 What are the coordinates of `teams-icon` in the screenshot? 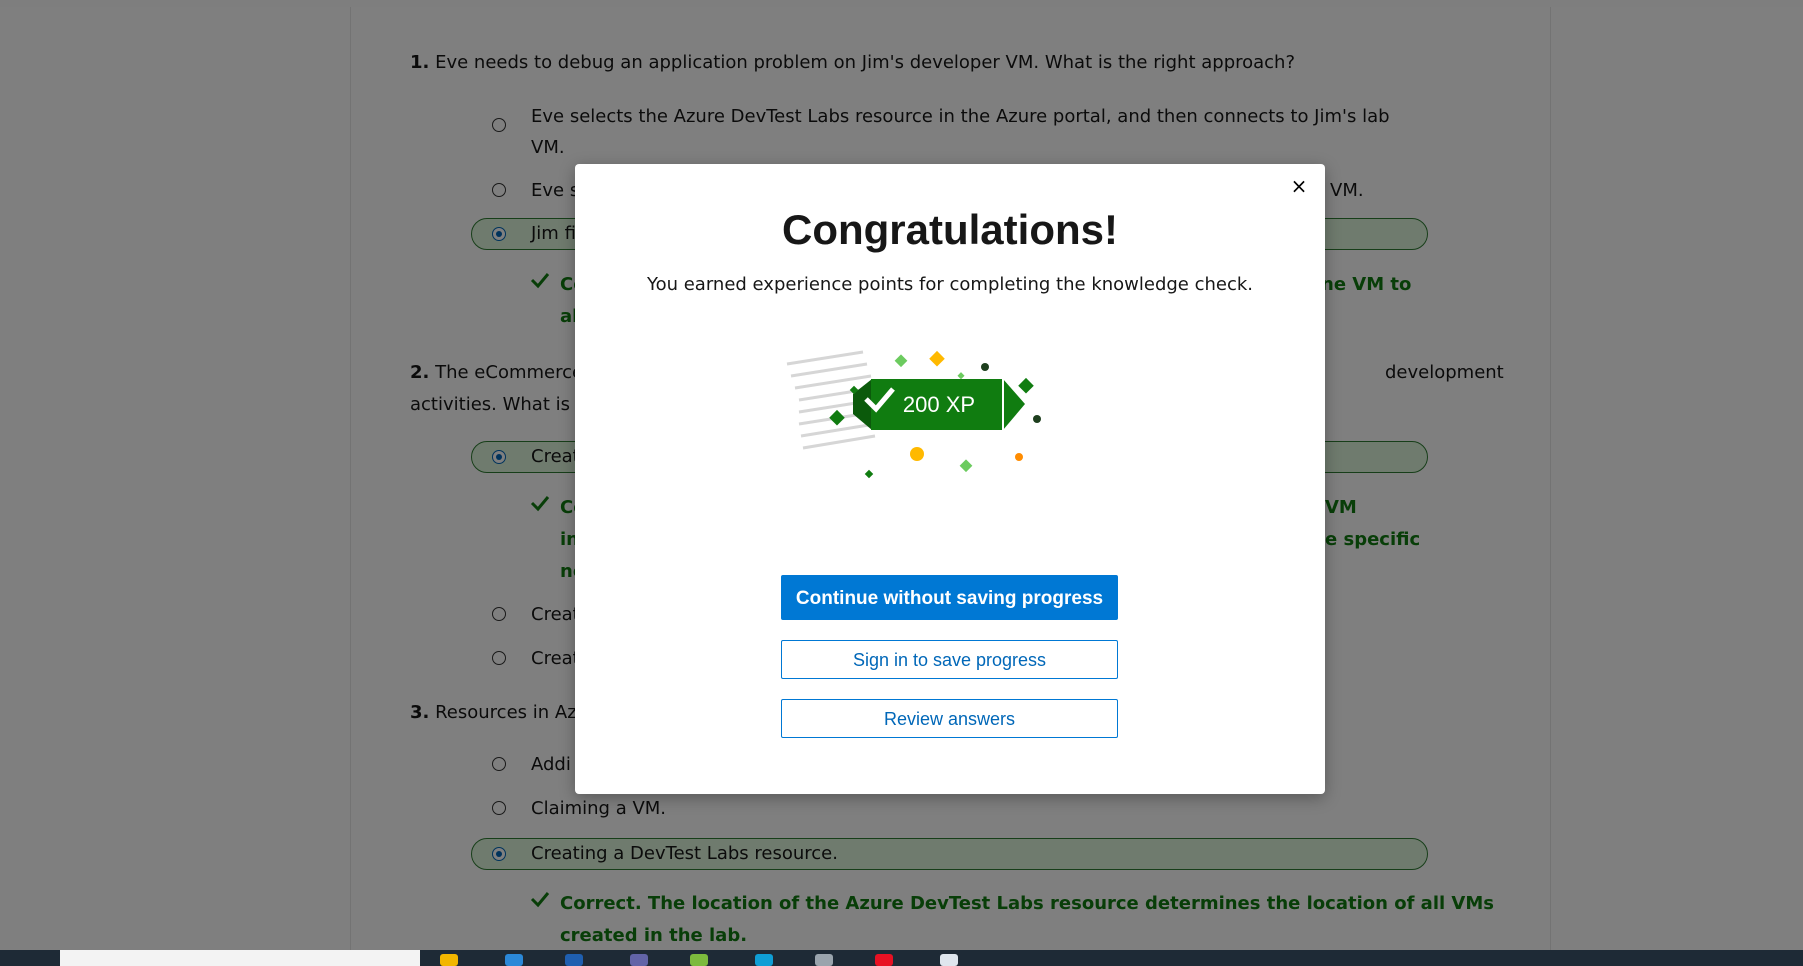 It's located at (639, 960).